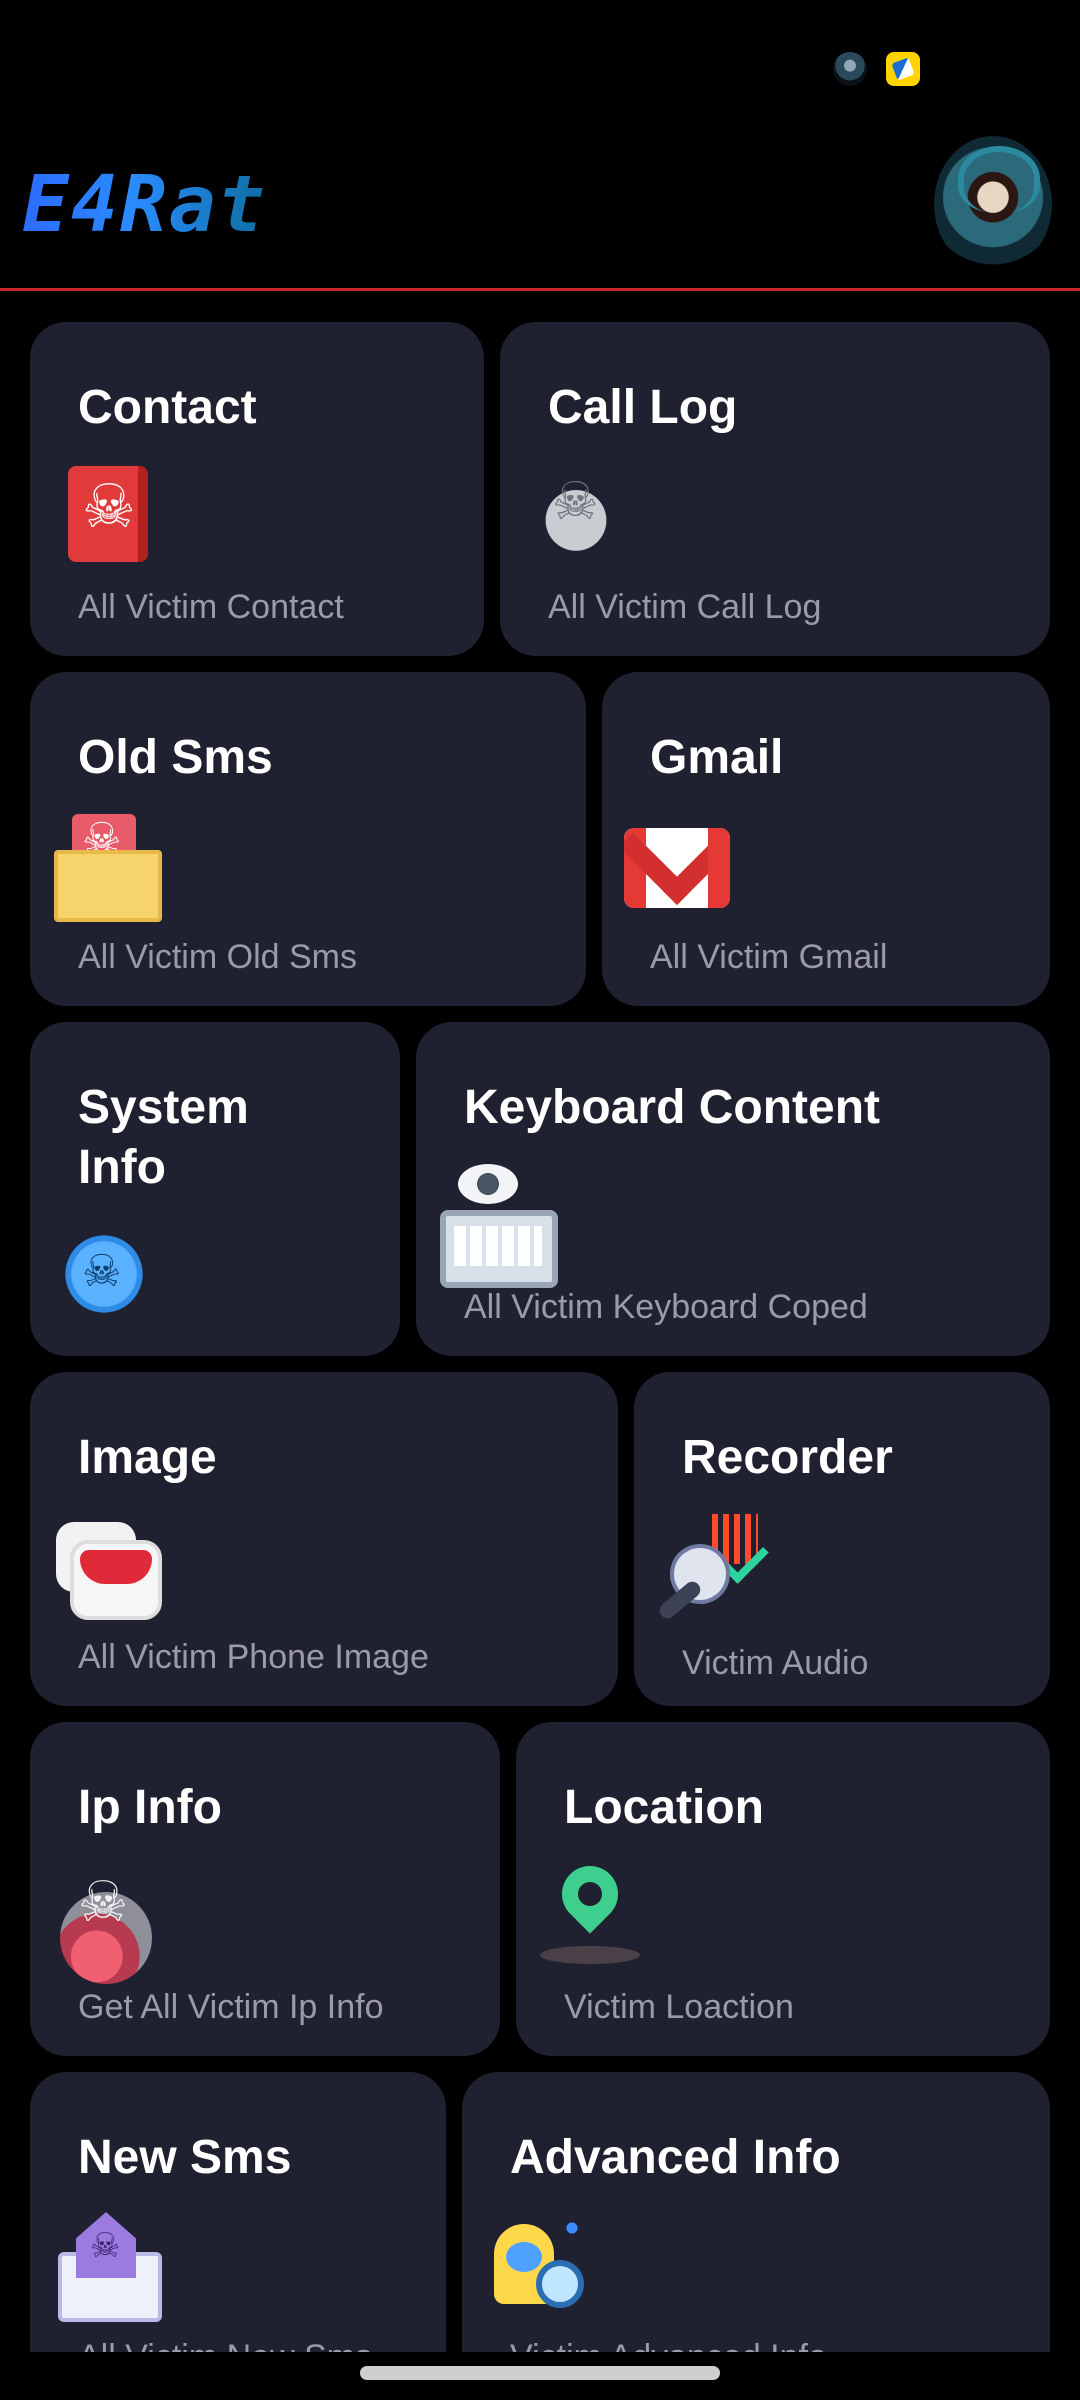 This screenshot has height=2400, width=1080. What do you see at coordinates (253, 1657) in the screenshot?
I see `card-subtitle: All Victim Phone Image` at bounding box center [253, 1657].